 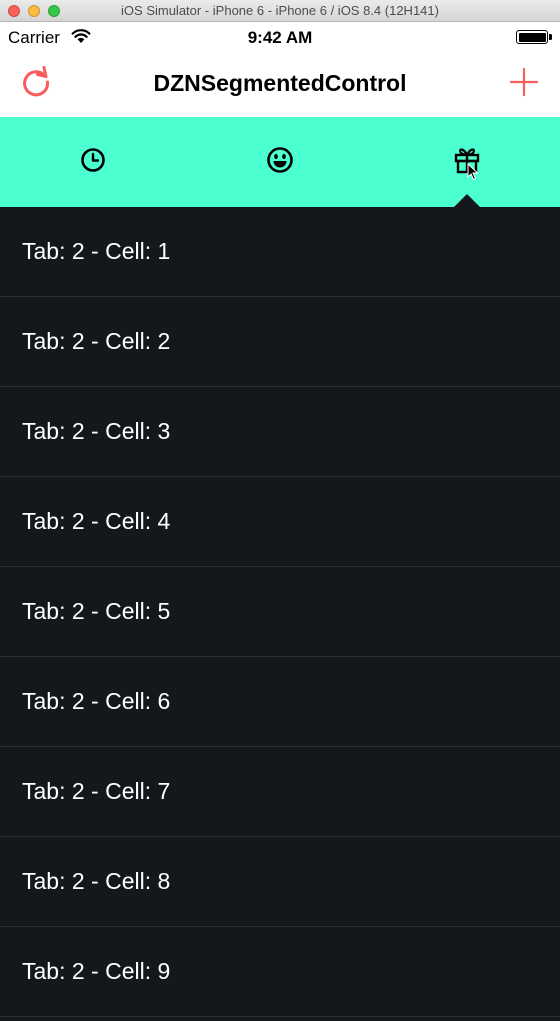 I want to click on cell-label: Tab: 2 - Cell: 9, so click(x=96, y=971).